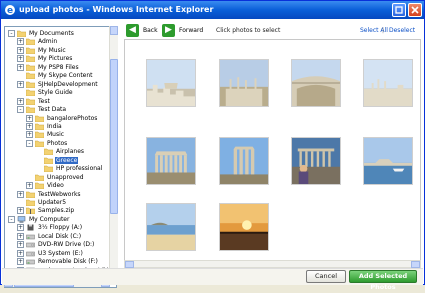 The image size is (425, 293). Describe the element at coordinates (68, 262) in the screenshot. I see `tree-node-label: Removable Disk (F:)` at that location.